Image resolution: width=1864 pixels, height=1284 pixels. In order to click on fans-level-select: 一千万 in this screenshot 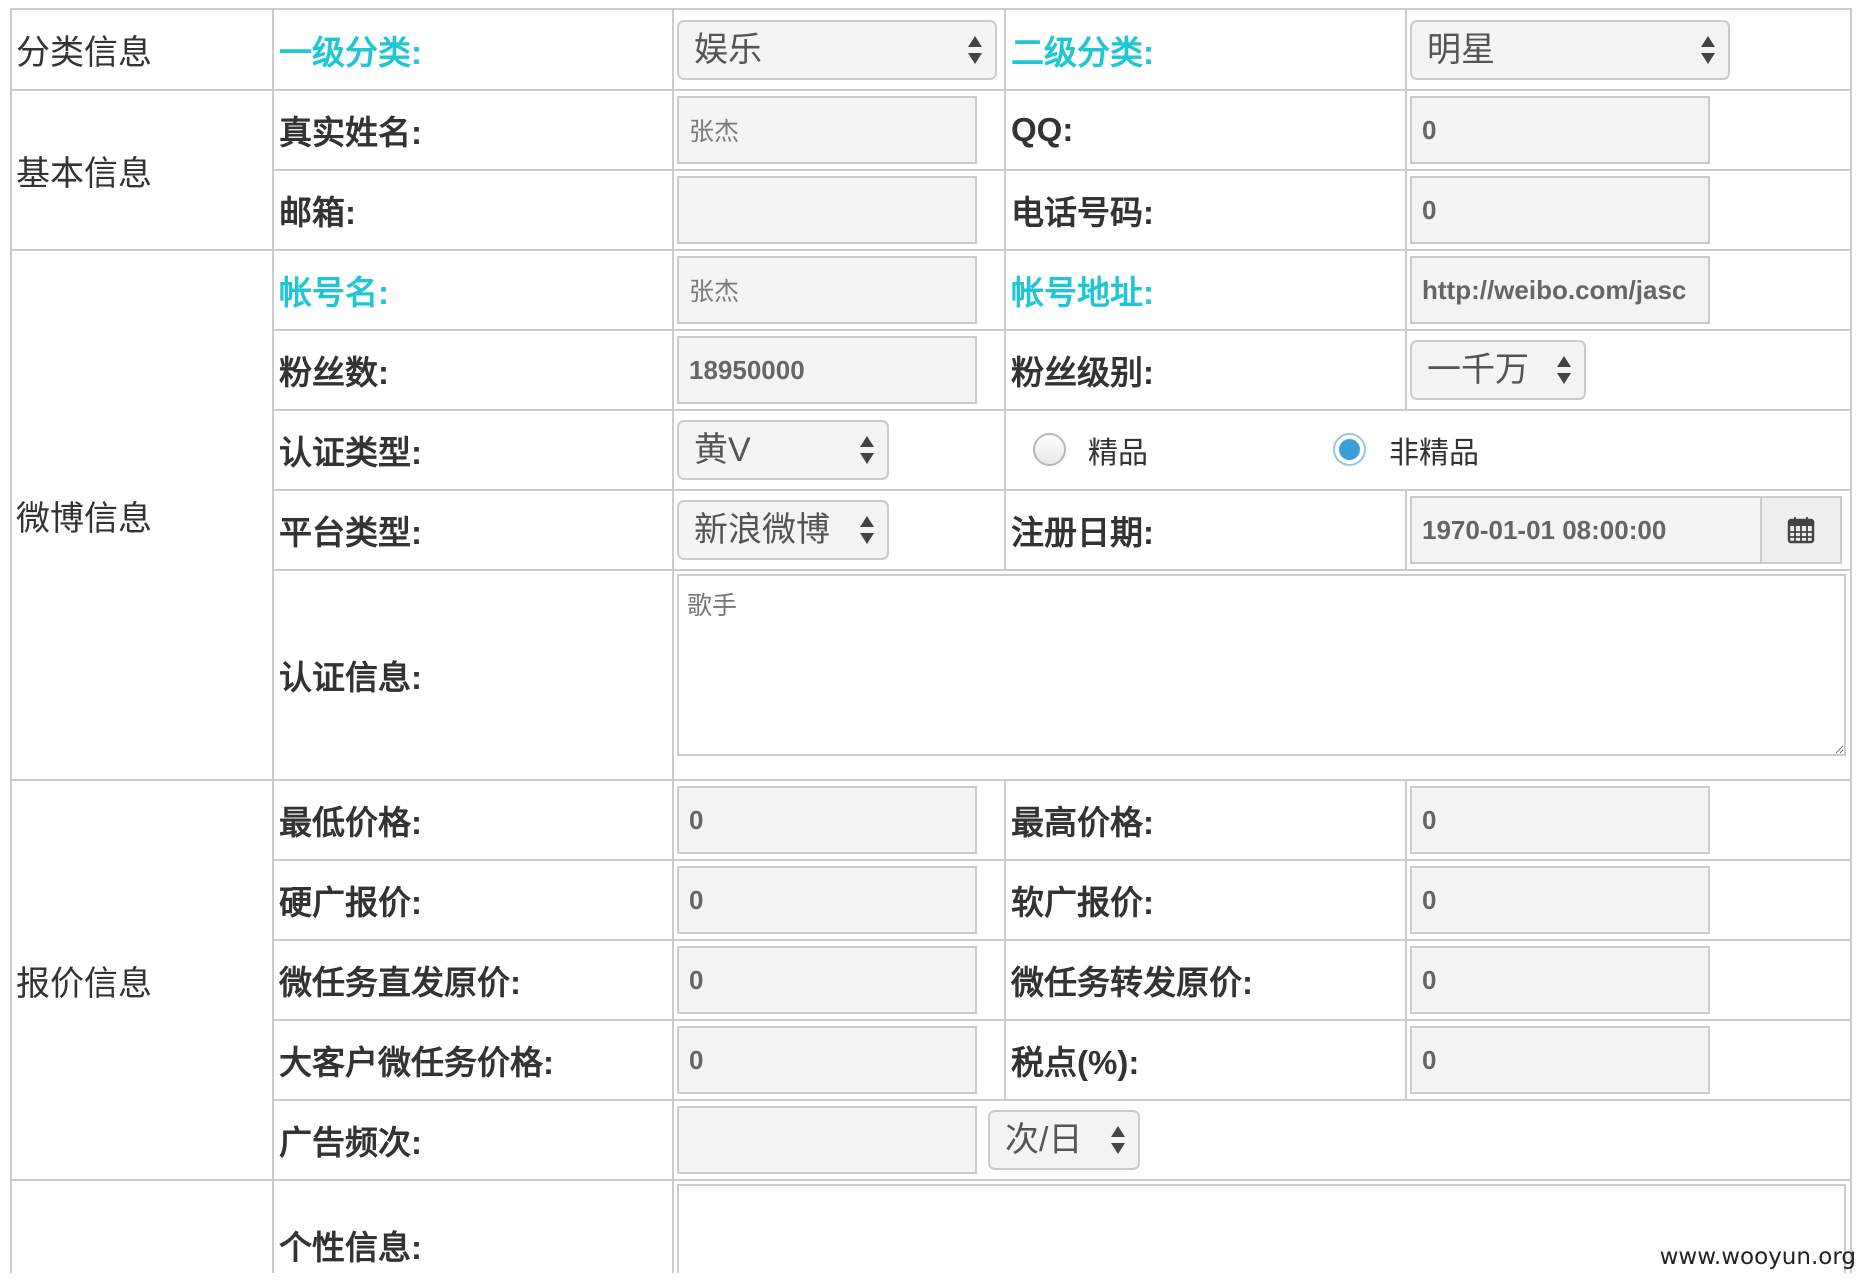, I will do `click(1498, 370)`.